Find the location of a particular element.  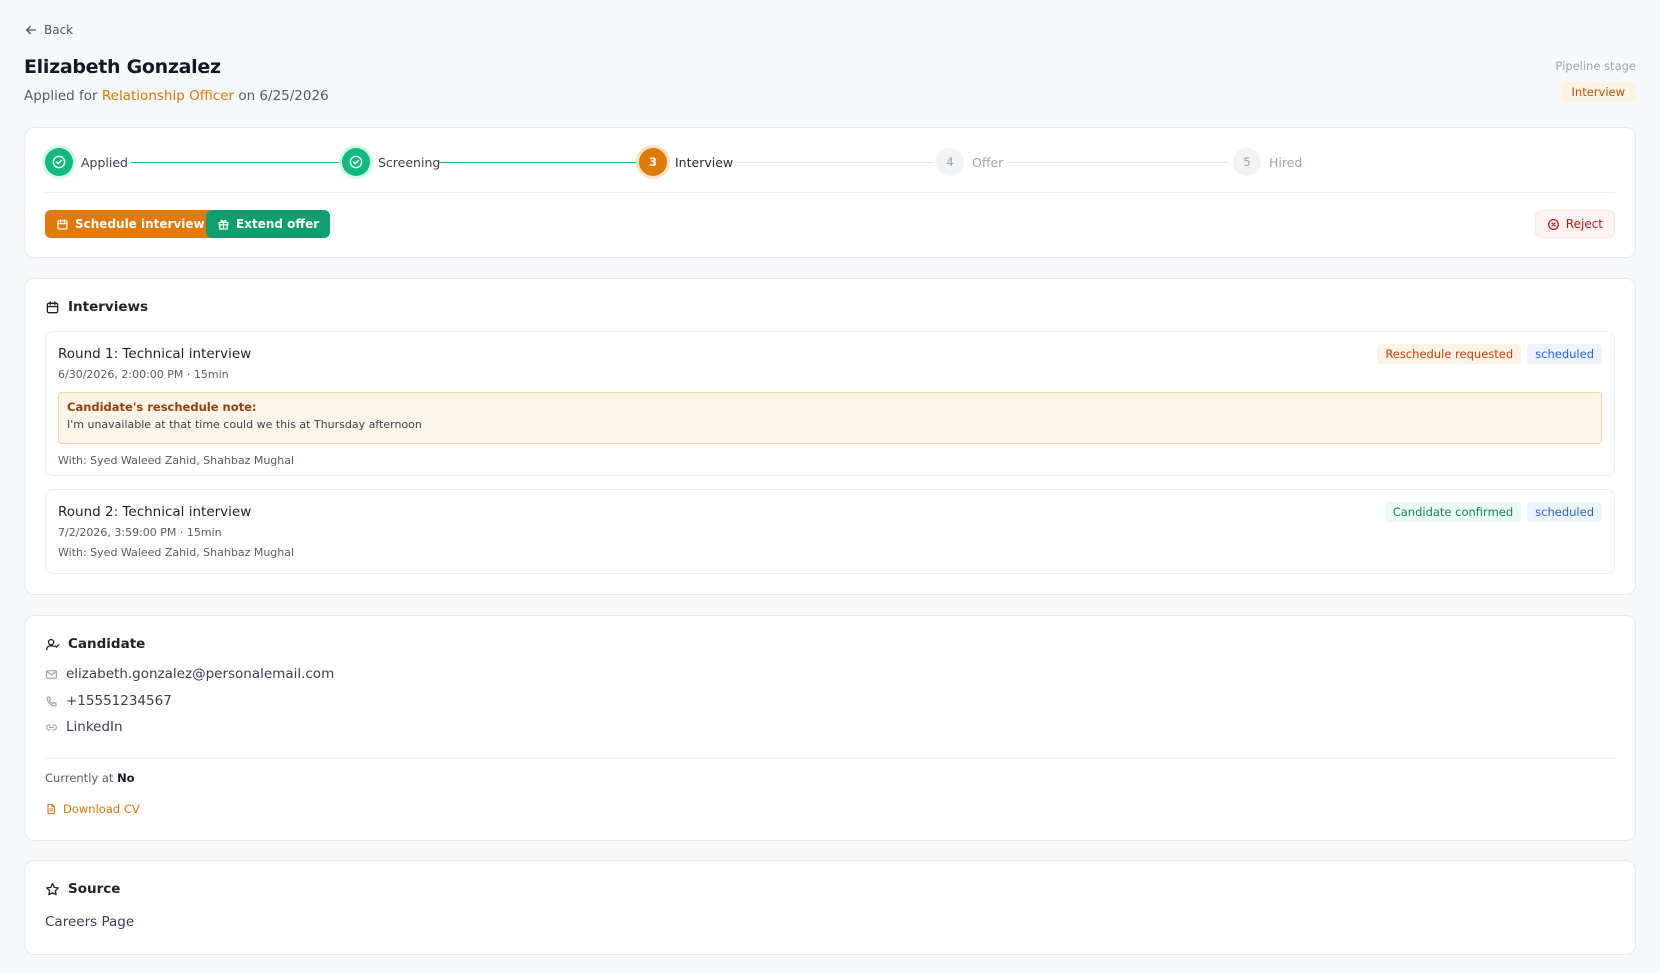

phone-value: +15551234567 is located at coordinates (119, 701).